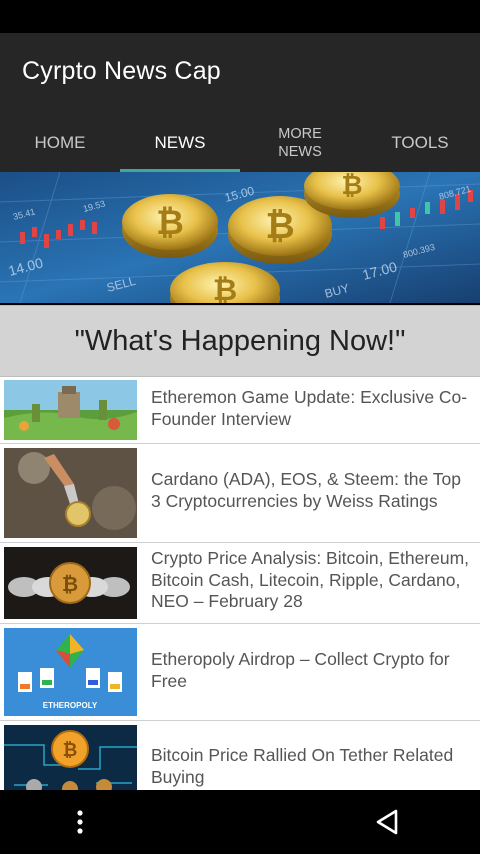 The height and width of the screenshot is (854, 480). I want to click on news-thumbnail: ETHEROPOLY, so click(70, 672).